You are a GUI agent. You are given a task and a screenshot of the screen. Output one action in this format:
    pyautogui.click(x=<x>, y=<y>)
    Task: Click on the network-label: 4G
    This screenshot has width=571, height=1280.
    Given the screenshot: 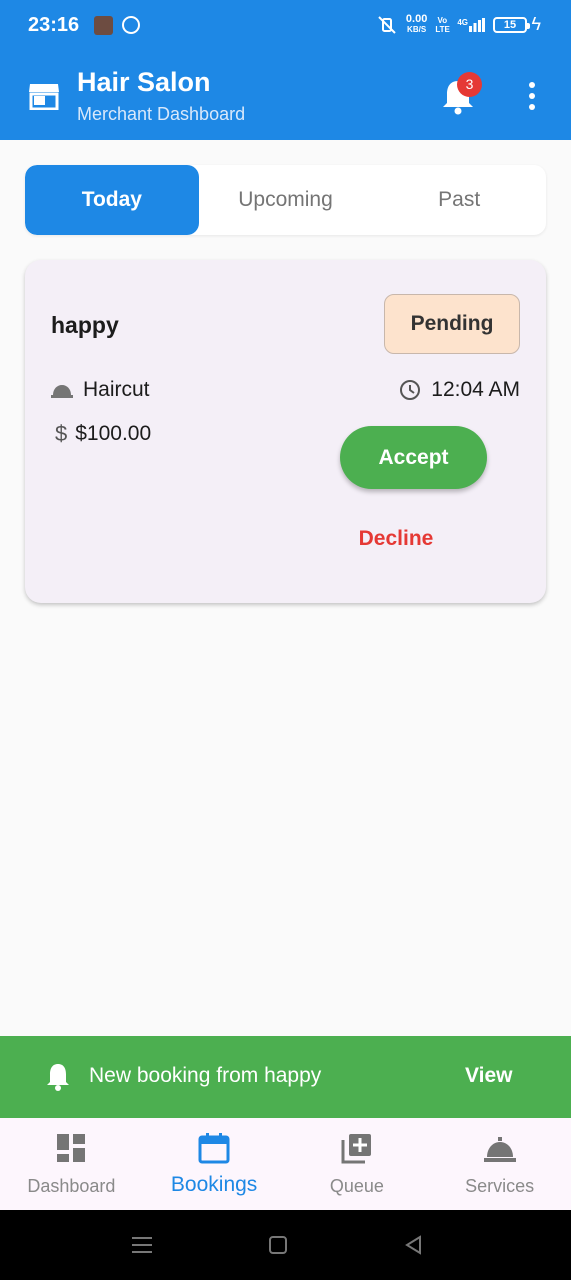 What is the action you would take?
    pyautogui.click(x=462, y=22)
    